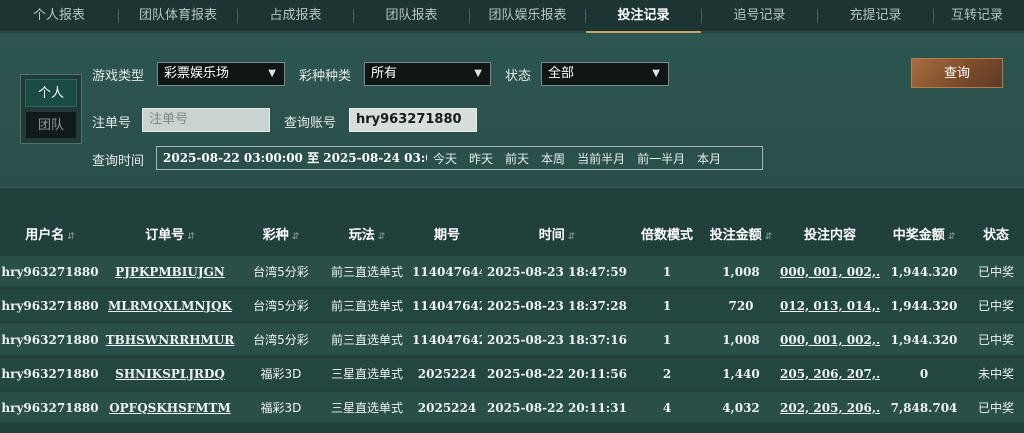  What do you see at coordinates (170, 374) in the screenshot?
I see `cell-order-number-link: SHNIKSPLJRDQ` at bounding box center [170, 374].